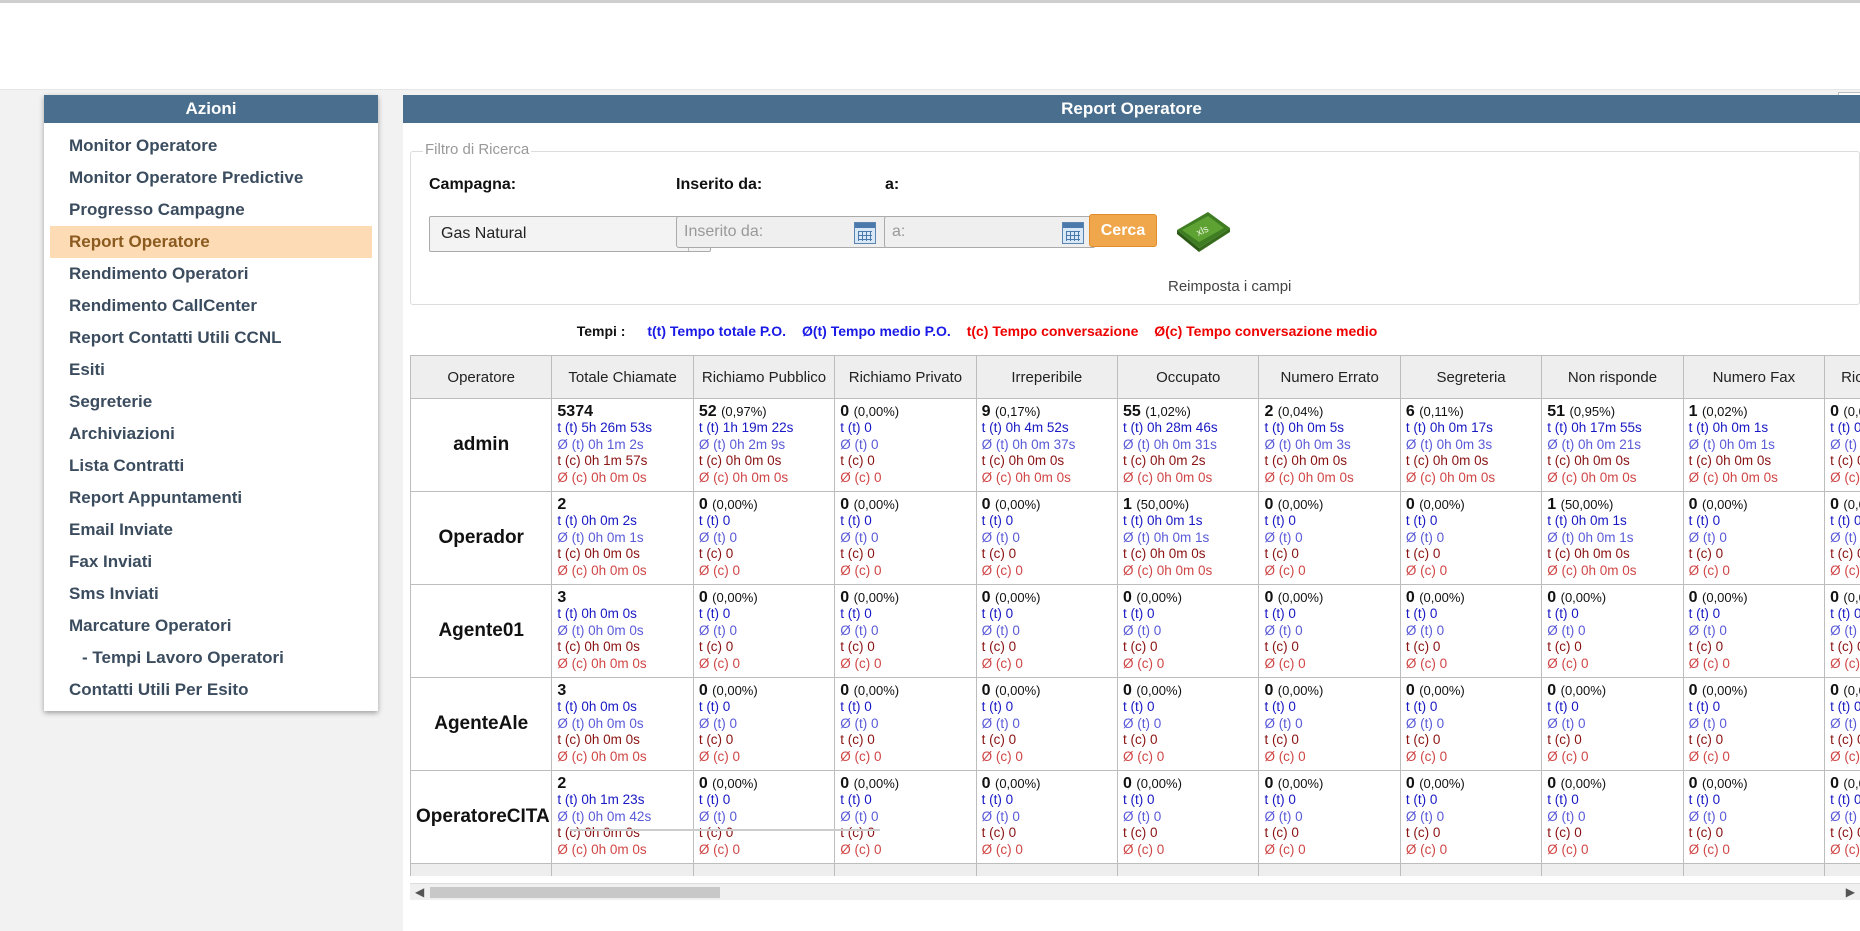  Describe the element at coordinates (211, 562) in the screenshot. I see `sidebar-item: Fax Inviati` at that location.